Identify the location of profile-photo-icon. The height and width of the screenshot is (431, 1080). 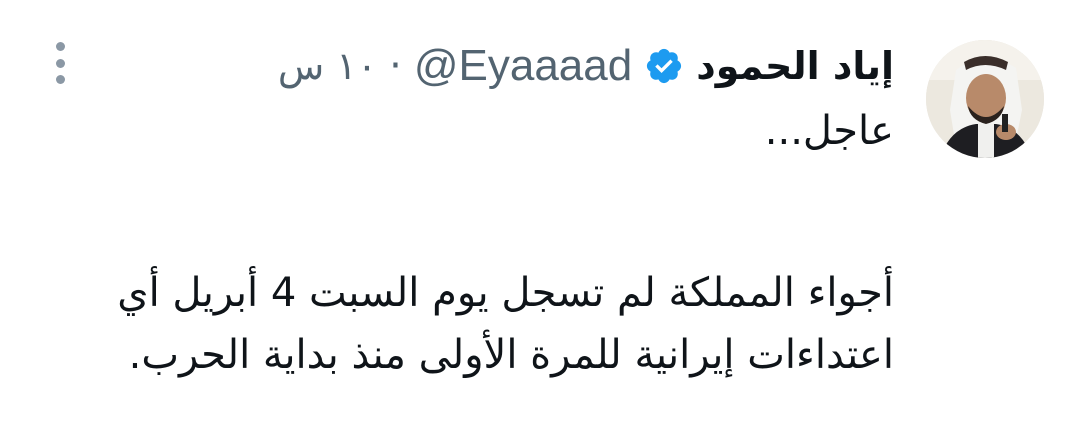
(985, 99).